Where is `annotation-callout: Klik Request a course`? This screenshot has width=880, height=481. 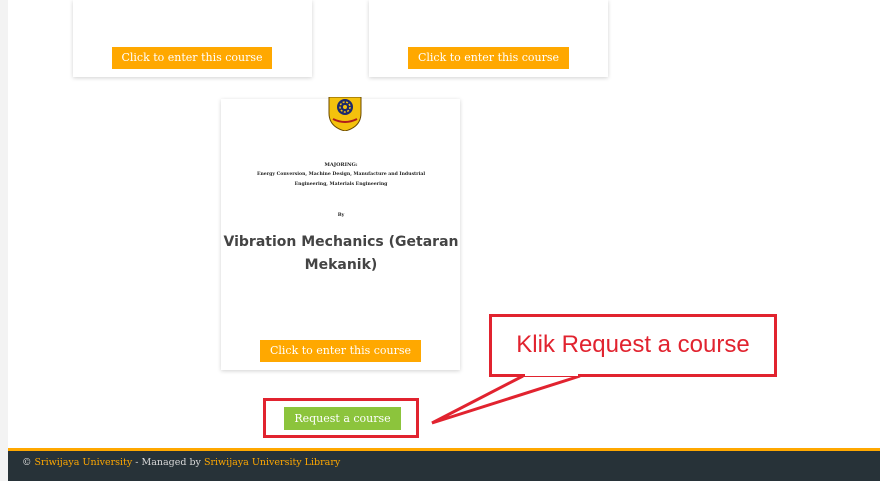 annotation-callout: Klik Request a course is located at coordinates (633, 345).